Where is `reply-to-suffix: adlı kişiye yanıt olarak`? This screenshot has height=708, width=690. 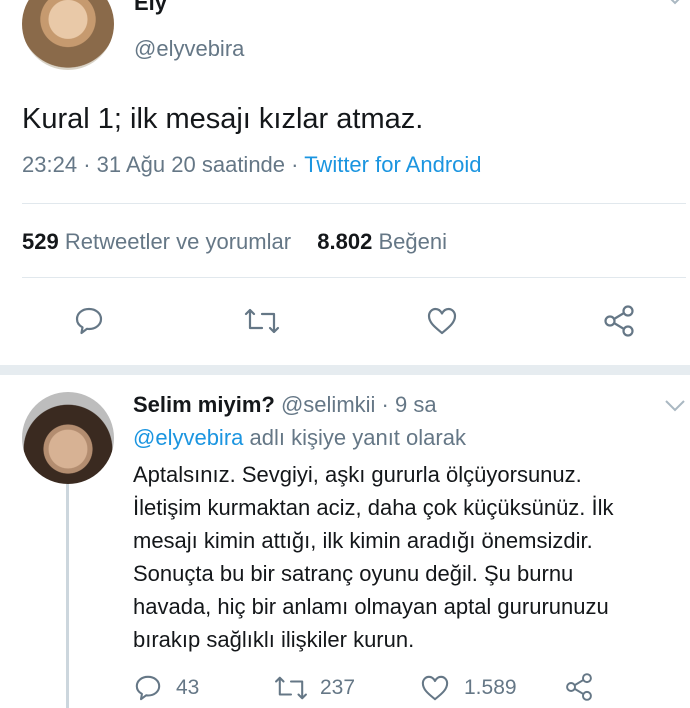 reply-to-suffix: adlı kişiye yanıt olarak is located at coordinates (357, 437).